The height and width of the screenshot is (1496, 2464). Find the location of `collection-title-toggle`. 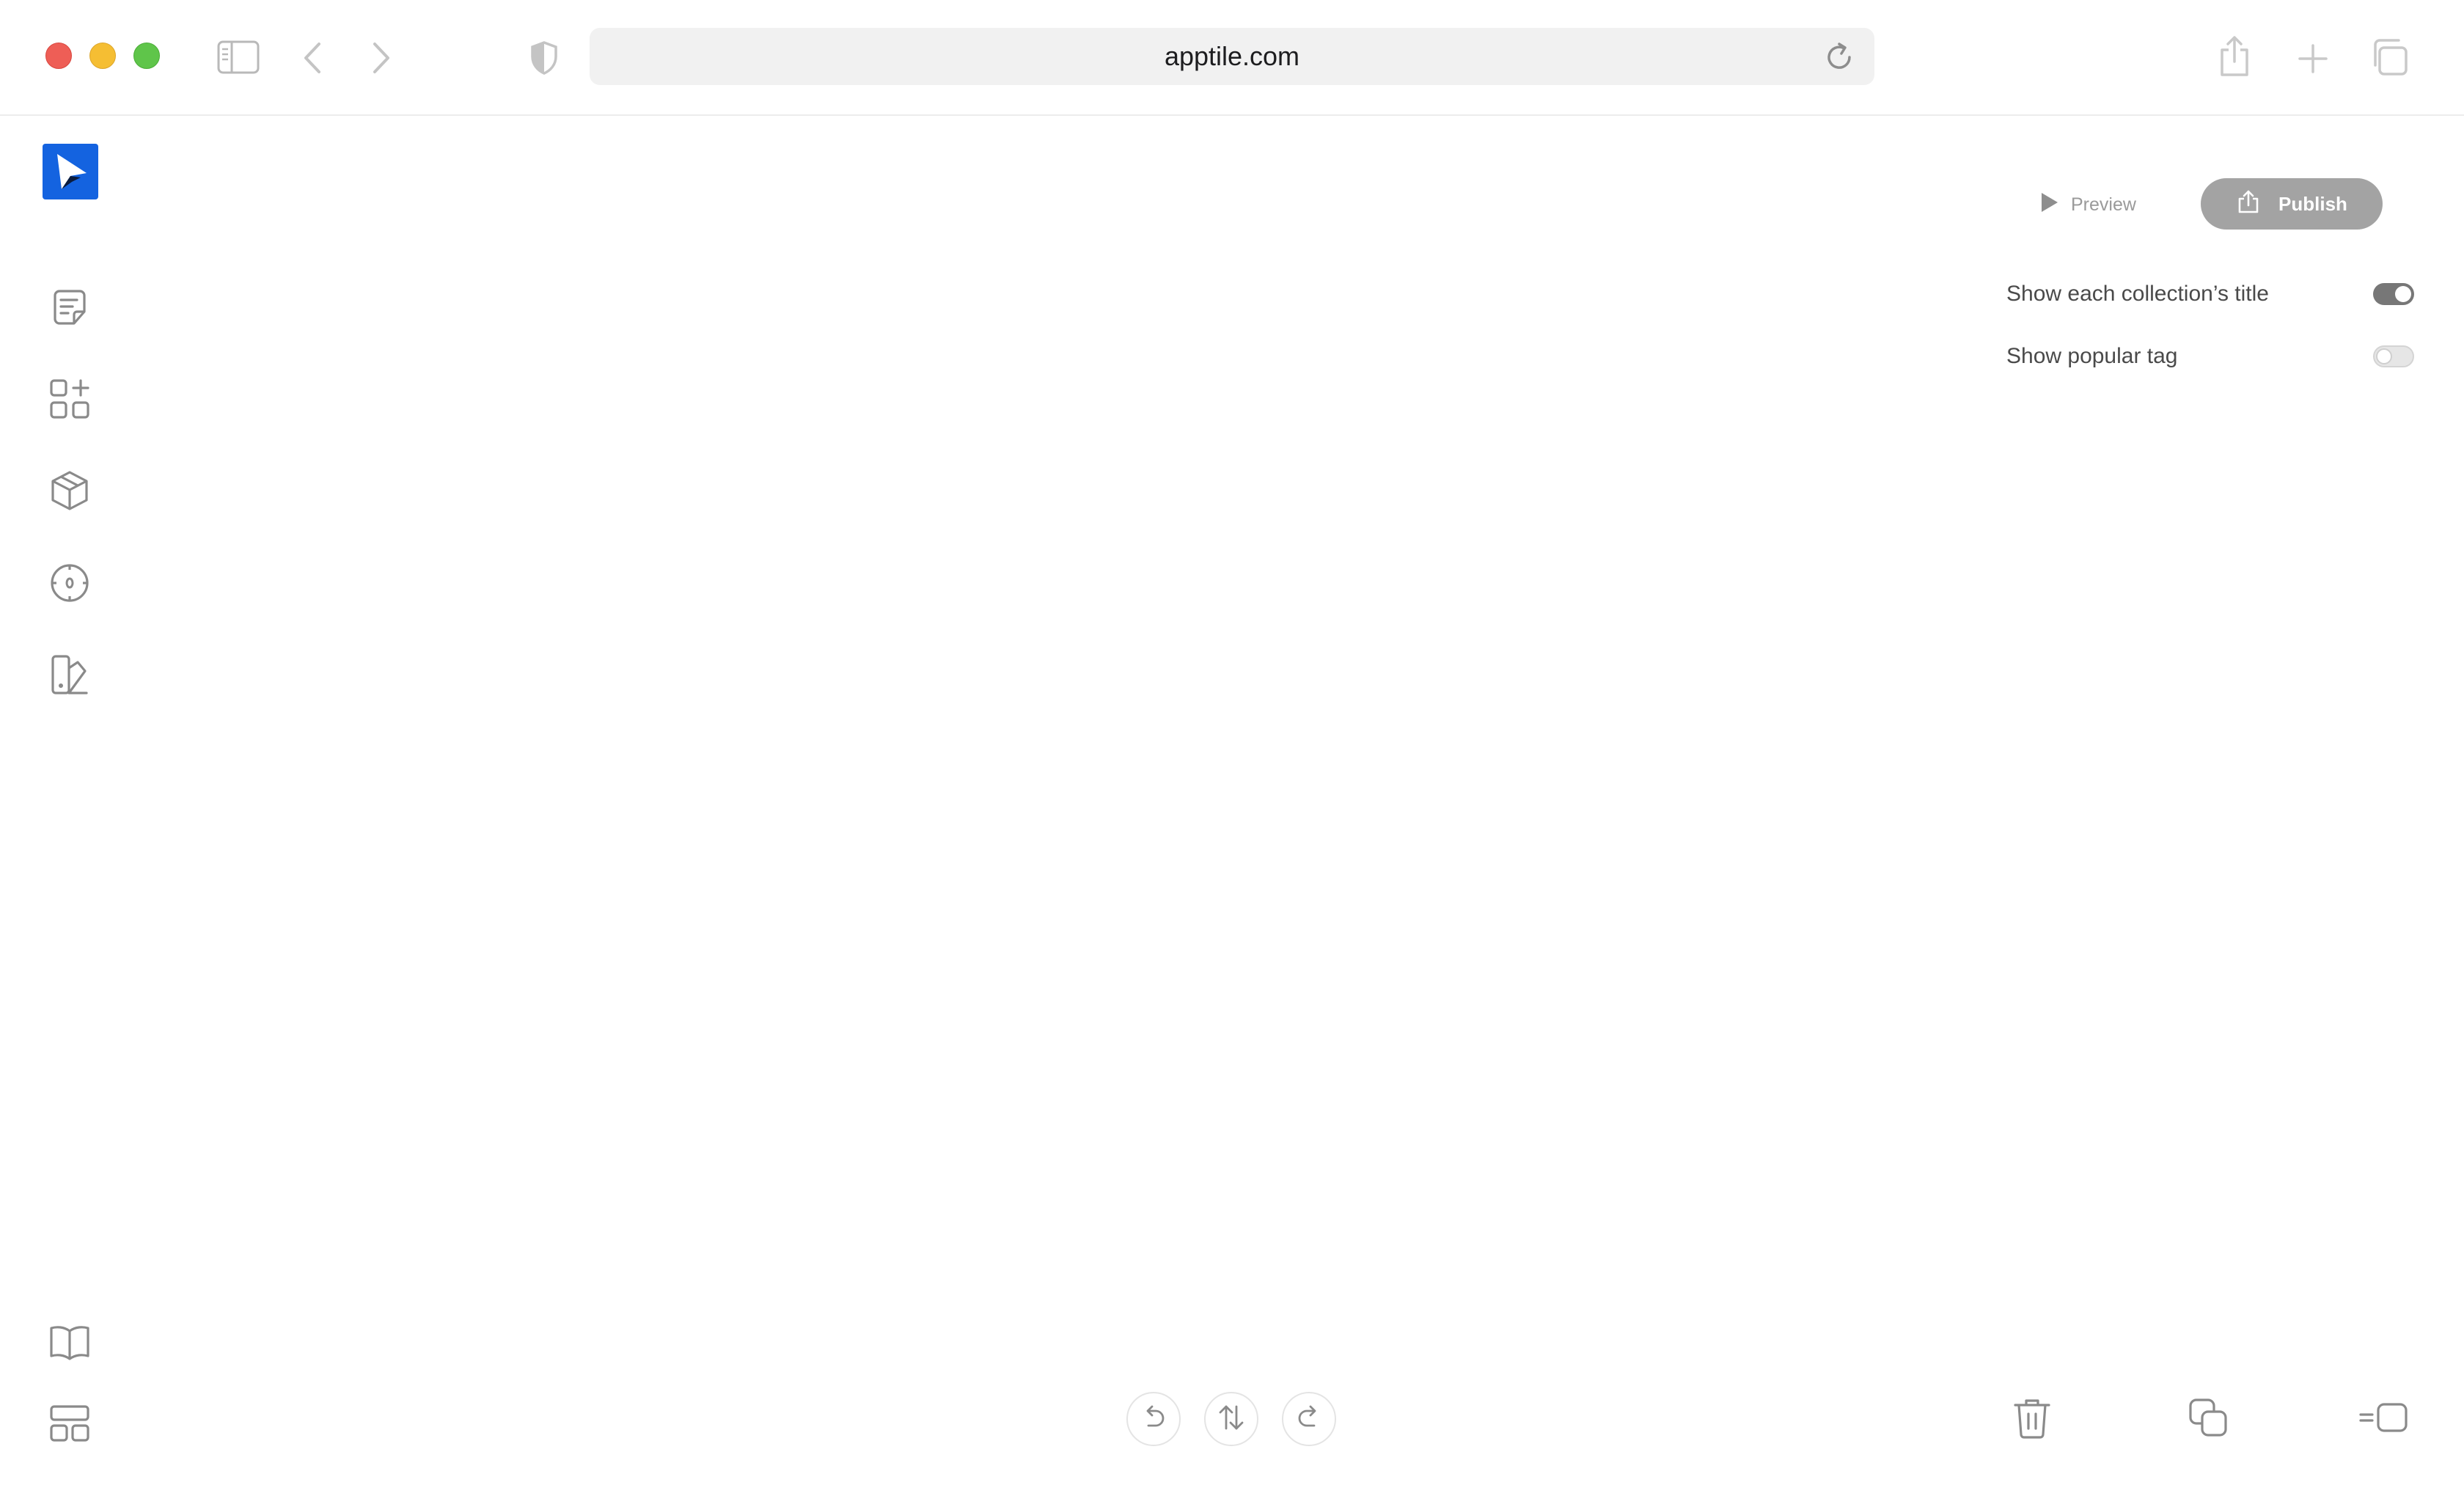

collection-title-toggle is located at coordinates (2393, 294).